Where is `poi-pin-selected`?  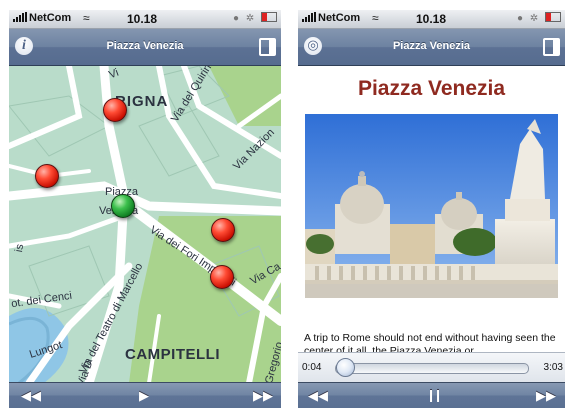
poi-pin-selected is located at coordinates (123, 206).